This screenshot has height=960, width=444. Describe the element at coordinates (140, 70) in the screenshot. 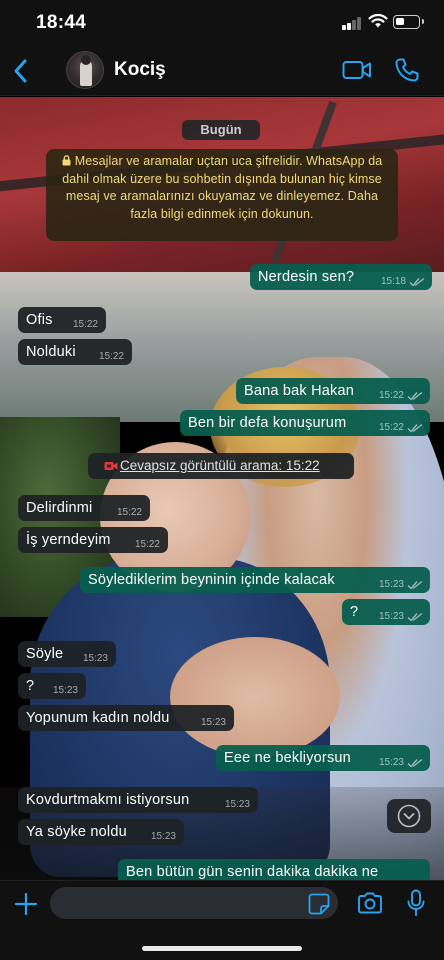

I see `contact-name: Kociş` at that location.